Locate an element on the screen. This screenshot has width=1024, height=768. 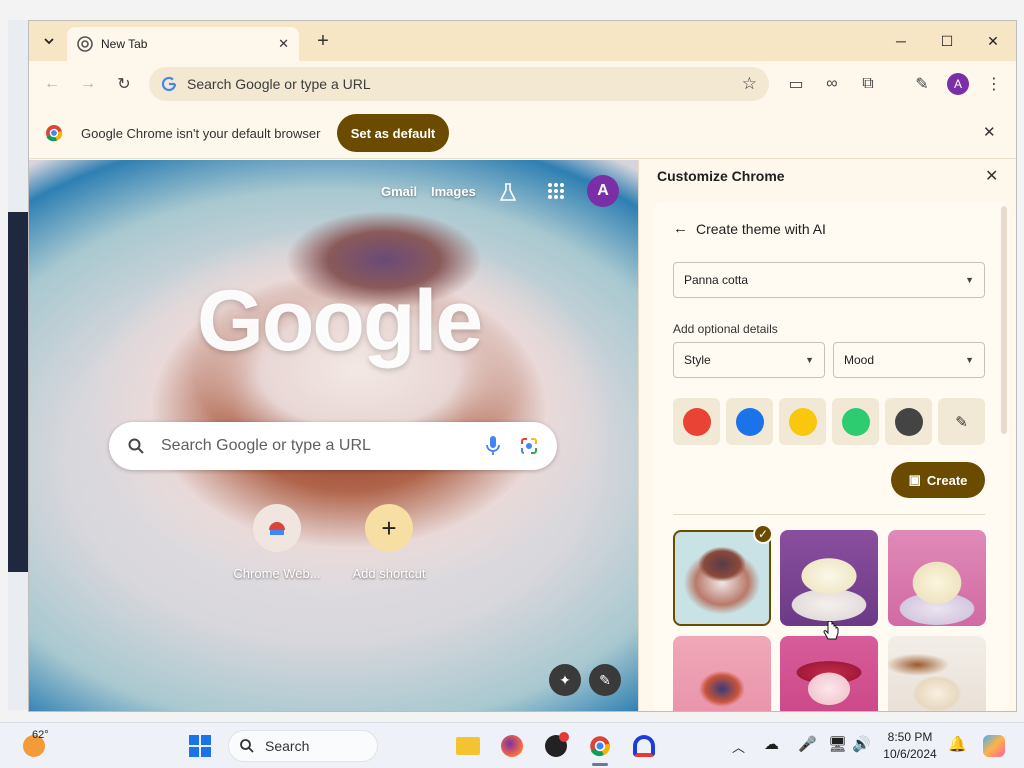
color-swatch-green is located at coordinates (855, 421).